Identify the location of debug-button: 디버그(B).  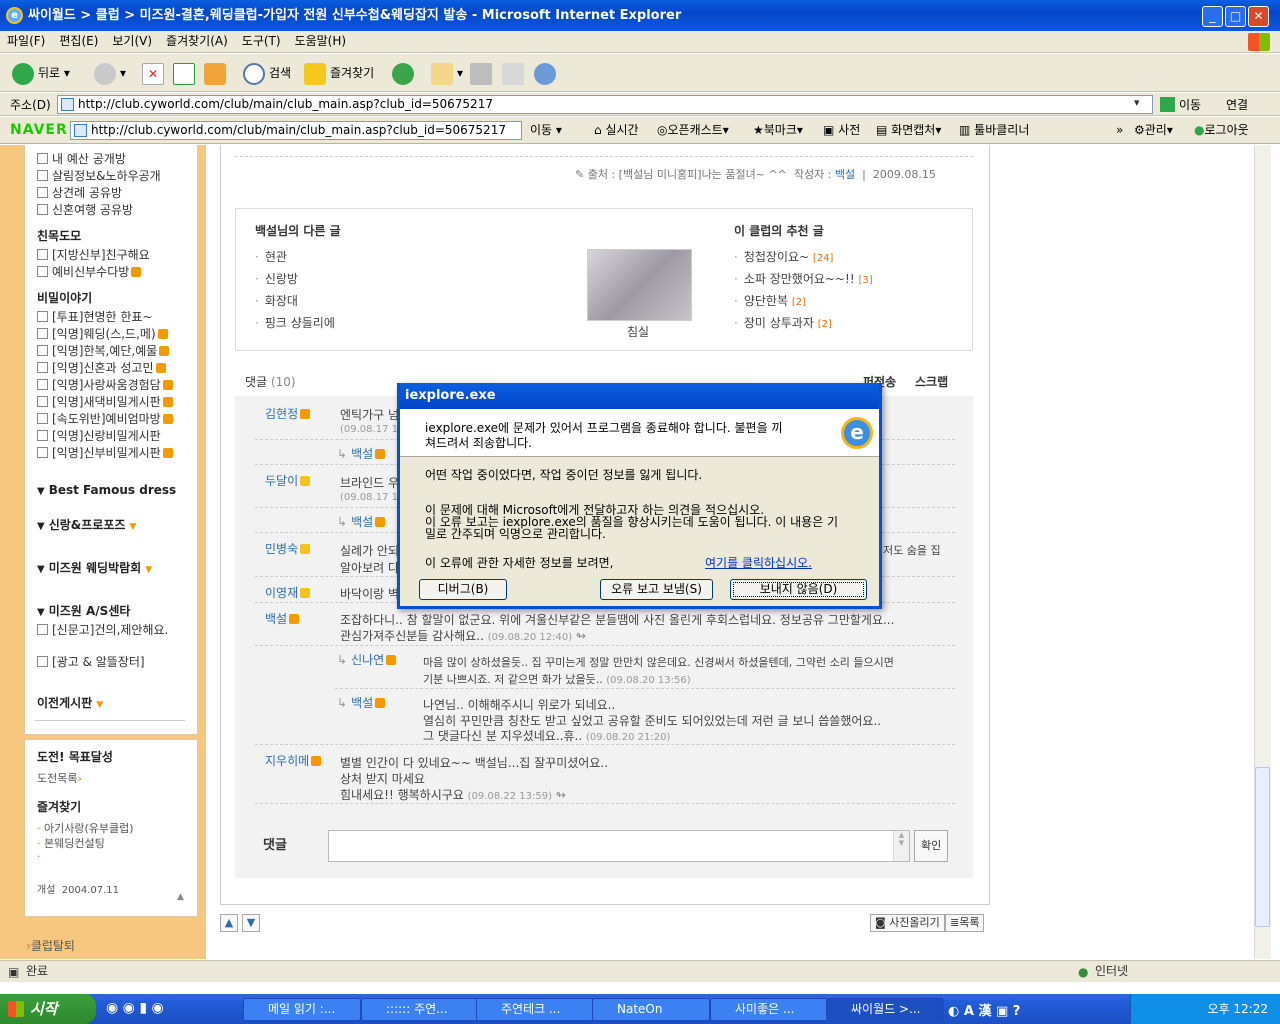
(463, 589).